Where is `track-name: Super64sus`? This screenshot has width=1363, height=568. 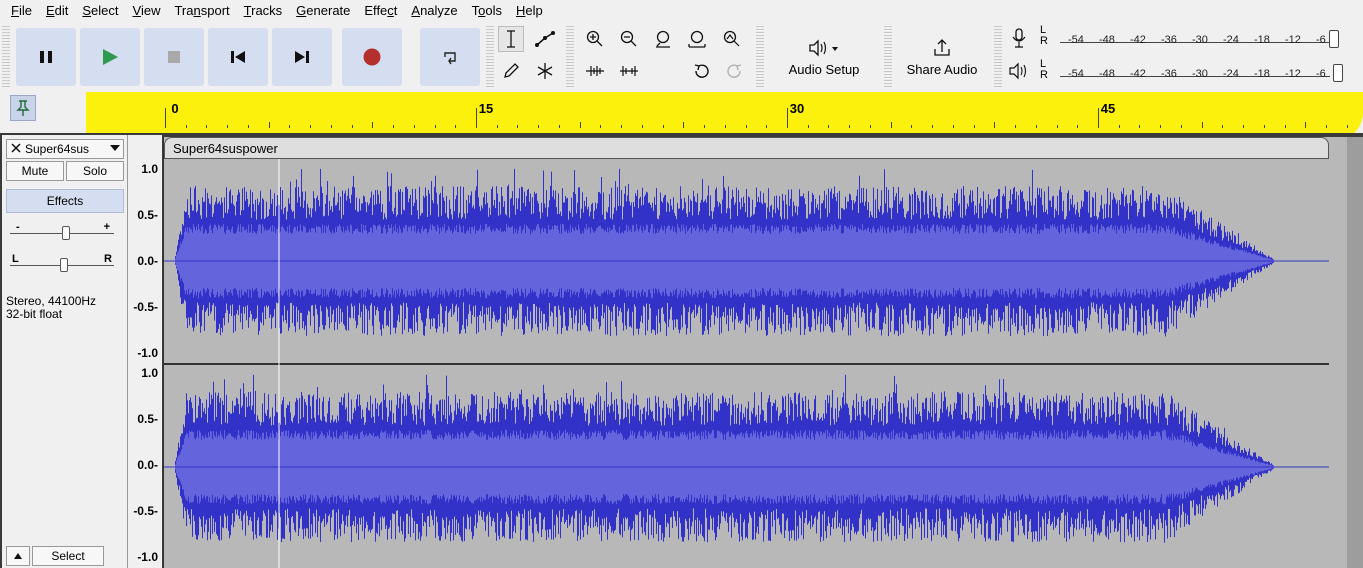
track-name: Super64sus is located at coordinates (67, 149).